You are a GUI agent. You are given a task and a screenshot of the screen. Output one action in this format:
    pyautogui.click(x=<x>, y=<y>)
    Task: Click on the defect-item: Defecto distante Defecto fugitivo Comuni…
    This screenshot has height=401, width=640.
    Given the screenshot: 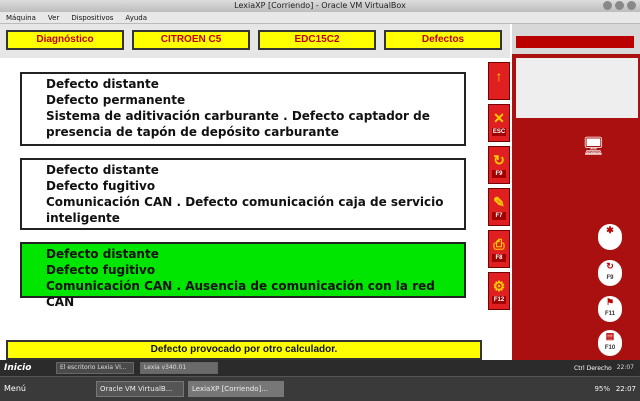 What is the action you would take?
    pyautogui.click(x=243, y=194)
    